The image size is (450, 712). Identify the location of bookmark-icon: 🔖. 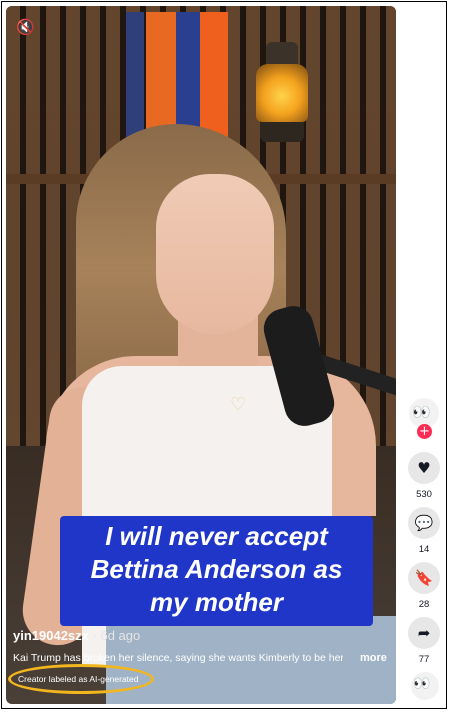
(424, 578).